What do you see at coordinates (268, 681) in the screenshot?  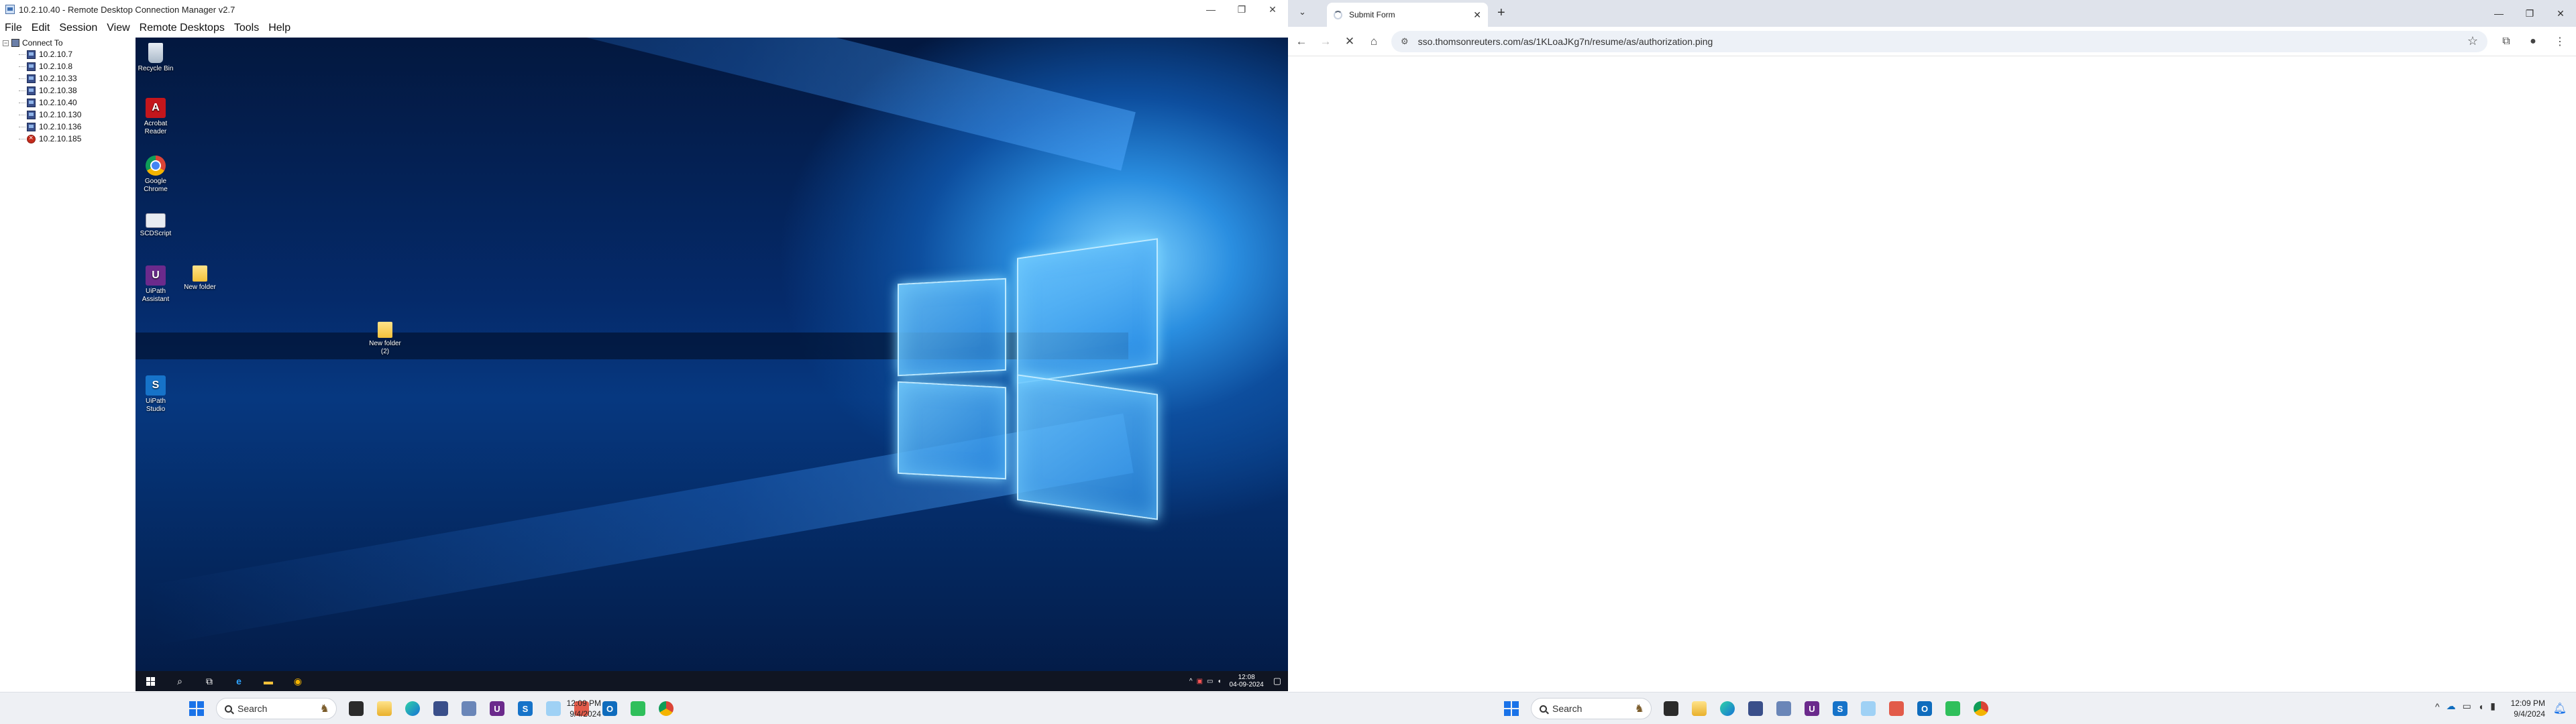 I see `remote-file-explorer-icon: ▬` at bounding box center [268, 681].